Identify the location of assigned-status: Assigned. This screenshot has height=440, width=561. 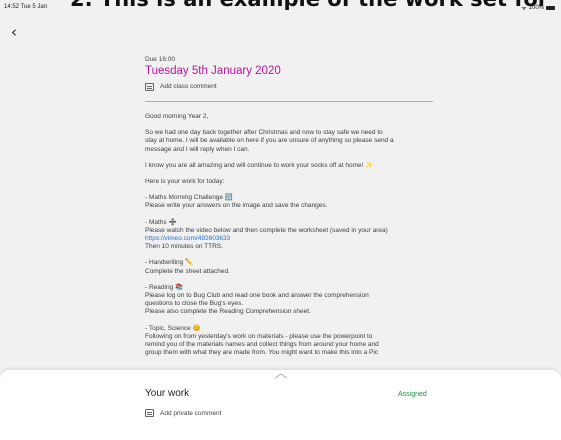
(412, 394).